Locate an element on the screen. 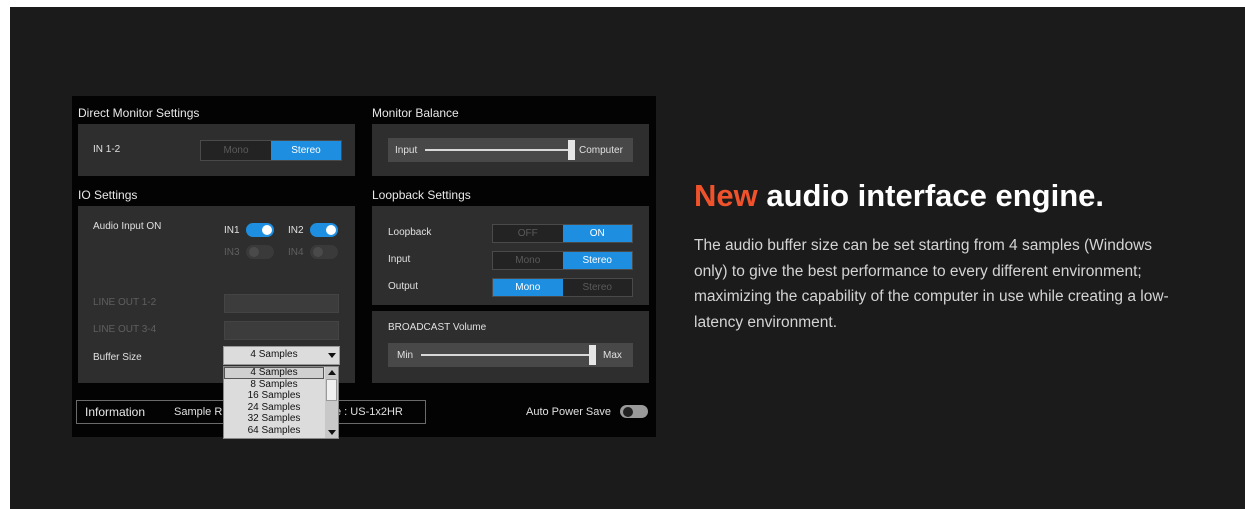 This screenshot has height=509, width=1245. audio-input-label: Audio Input ON is located at coordinates (127, 226).